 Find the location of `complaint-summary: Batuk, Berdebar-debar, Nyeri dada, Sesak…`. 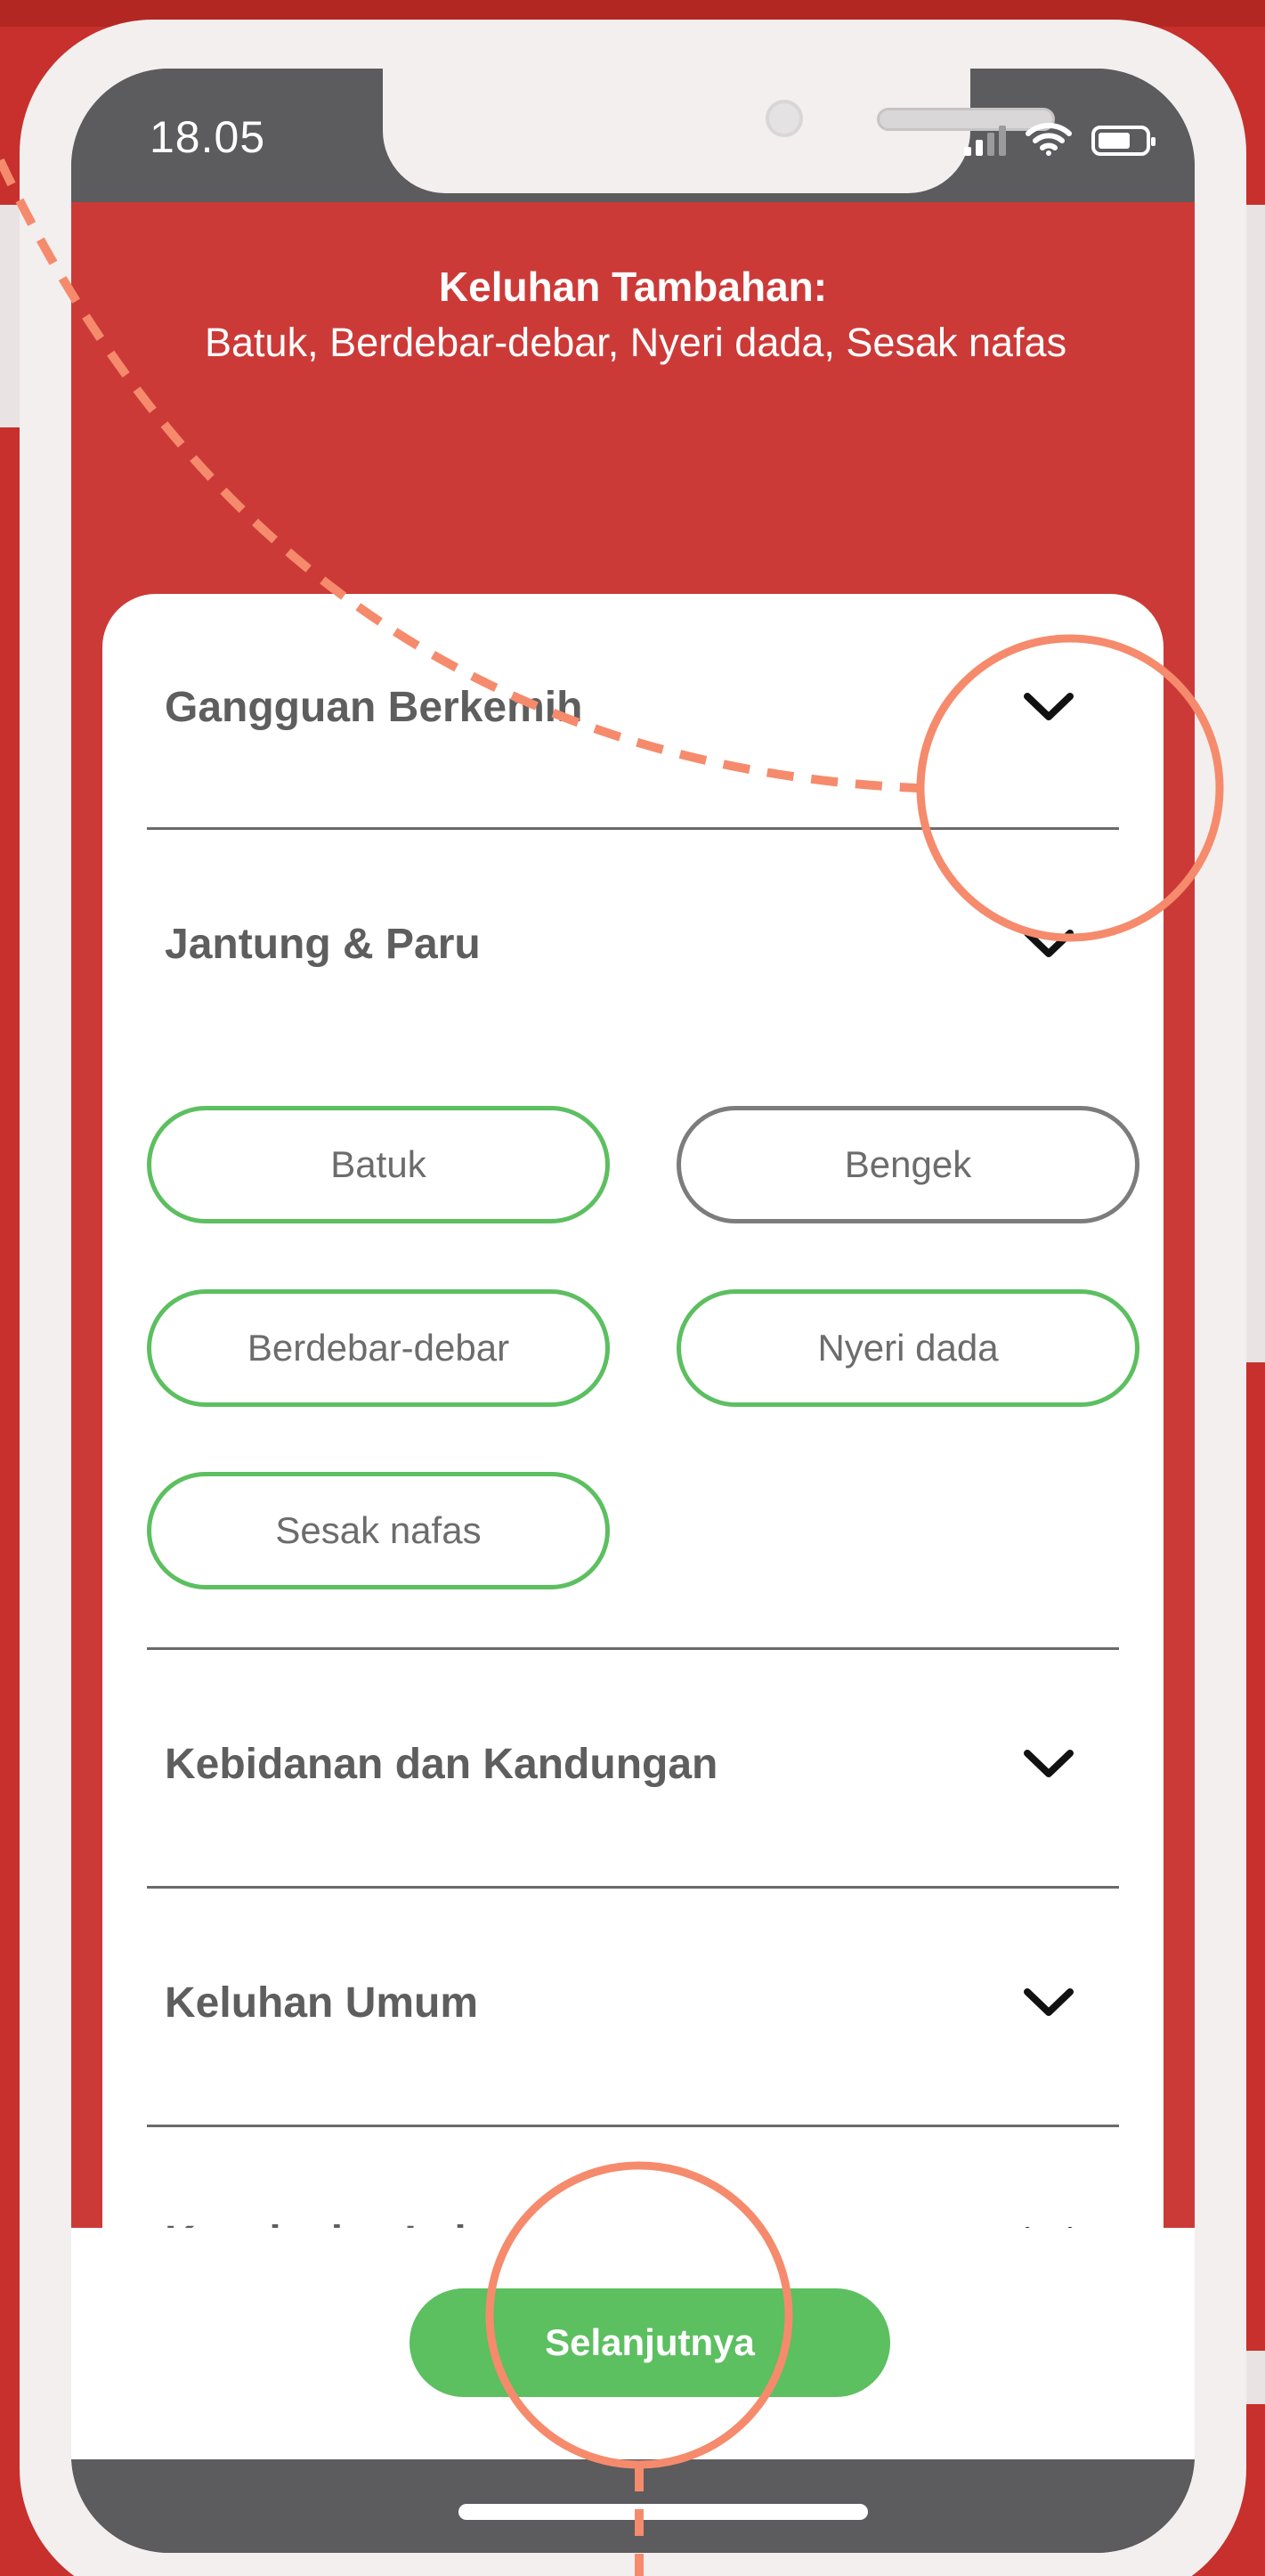

complaint-summary: Batuk, Berdebar-debar, Nyeri dada, Sesak… is located at coordinates (636, 342).